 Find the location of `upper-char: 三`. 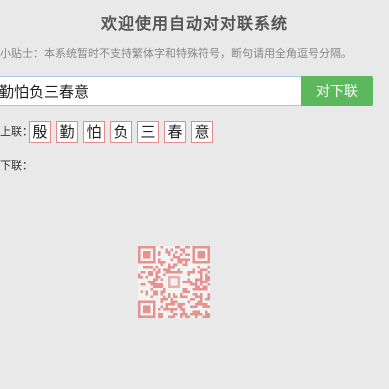

upper-char: 三 is located at coordinates (148, 132).